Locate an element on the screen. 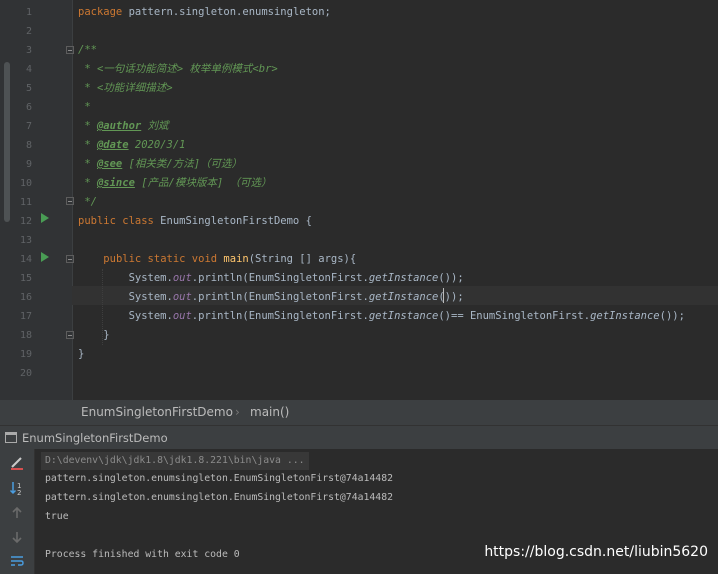 The image size is (718, 574). run-panel-header: EnumSingletonFirstDemo is located at coordinates (359, 437).